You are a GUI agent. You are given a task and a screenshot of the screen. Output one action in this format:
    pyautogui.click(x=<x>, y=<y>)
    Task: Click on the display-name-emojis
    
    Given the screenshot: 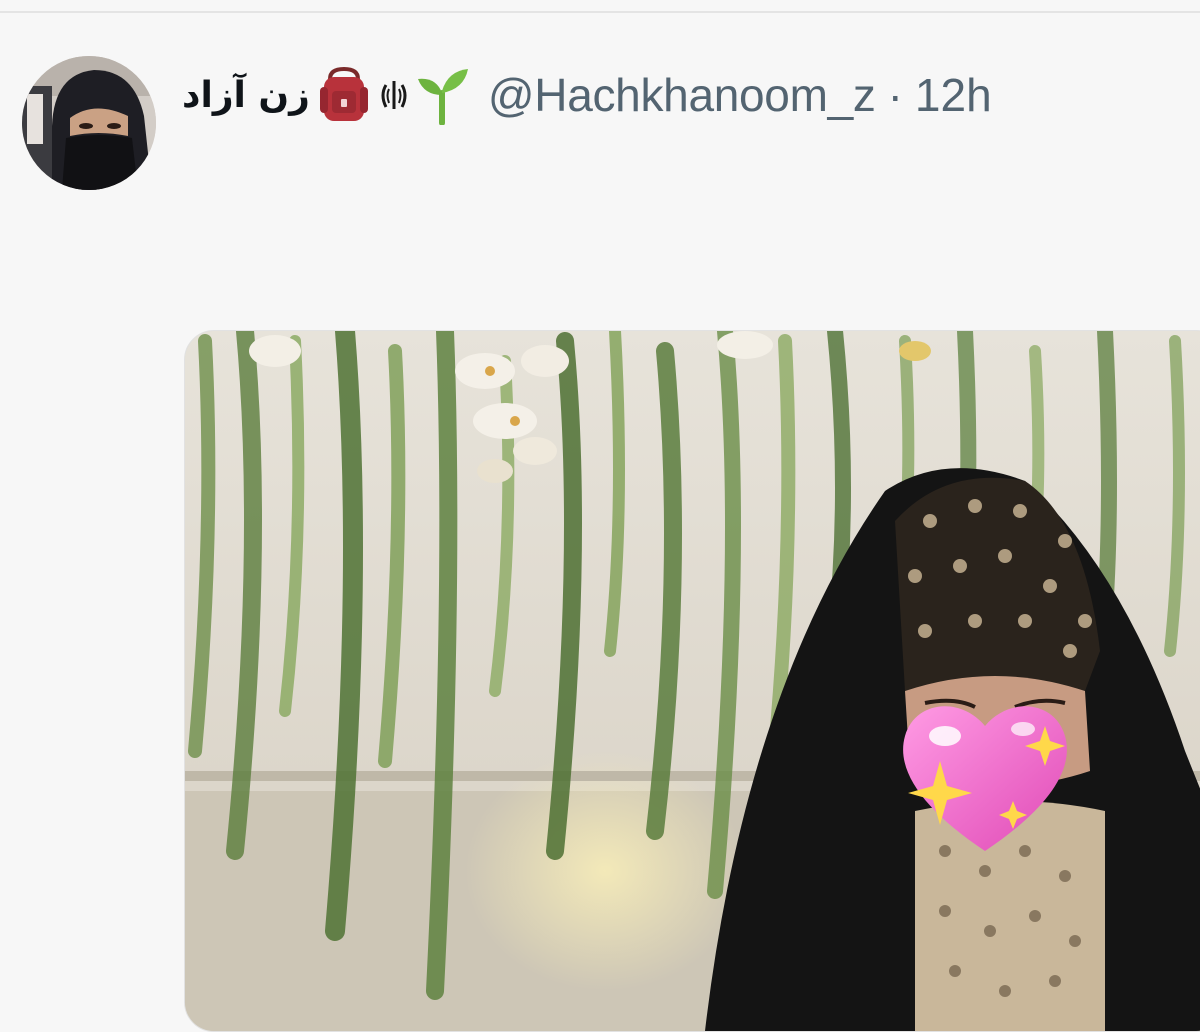 What is the action you would take?
    pyautogui.click(x=392, y=95)
    